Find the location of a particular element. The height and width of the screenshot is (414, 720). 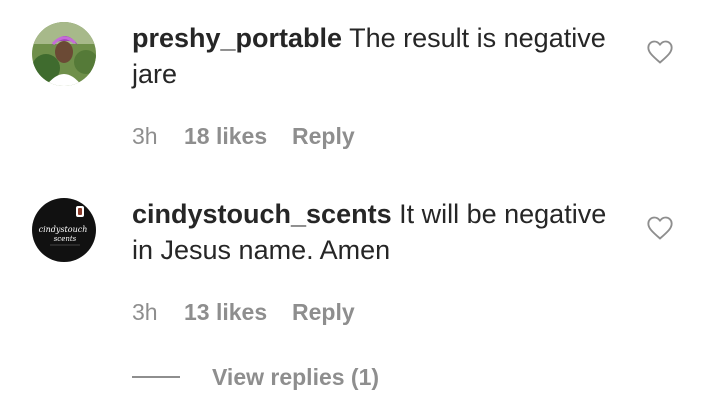

comment-meta: 3h 18 likes Reply is located at coordinates (243, 136).